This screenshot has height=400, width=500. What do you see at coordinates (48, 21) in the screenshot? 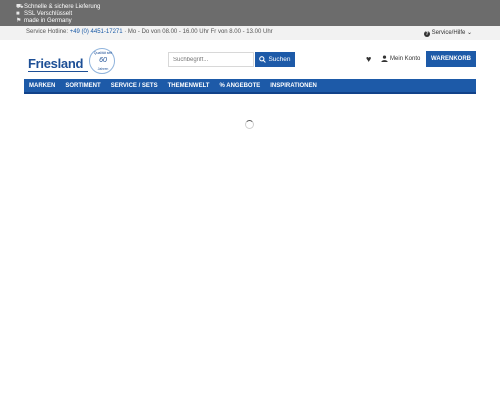
I see `usp-text: made in Germany` at bounding box center [48, 21].